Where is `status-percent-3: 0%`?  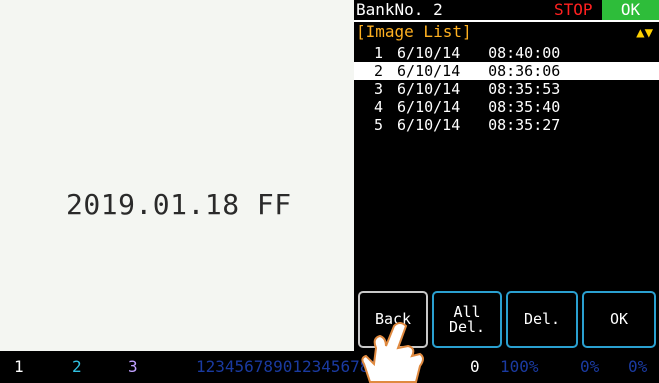 status-percent-3: 0% is located at coordinates (638, 366).